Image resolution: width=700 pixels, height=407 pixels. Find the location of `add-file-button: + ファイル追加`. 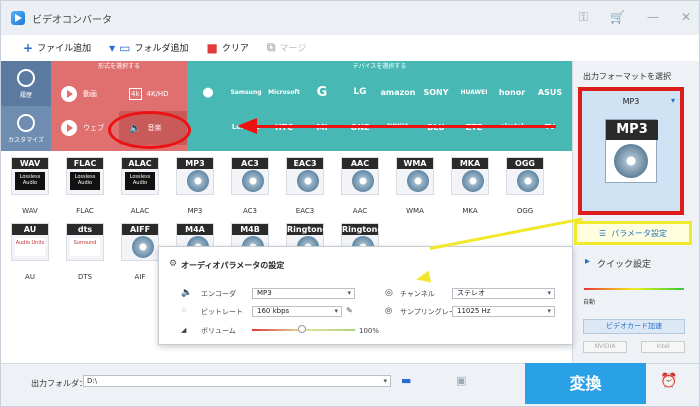

add-file-button: + ファイル追加 is located at coordinates (57, 48).